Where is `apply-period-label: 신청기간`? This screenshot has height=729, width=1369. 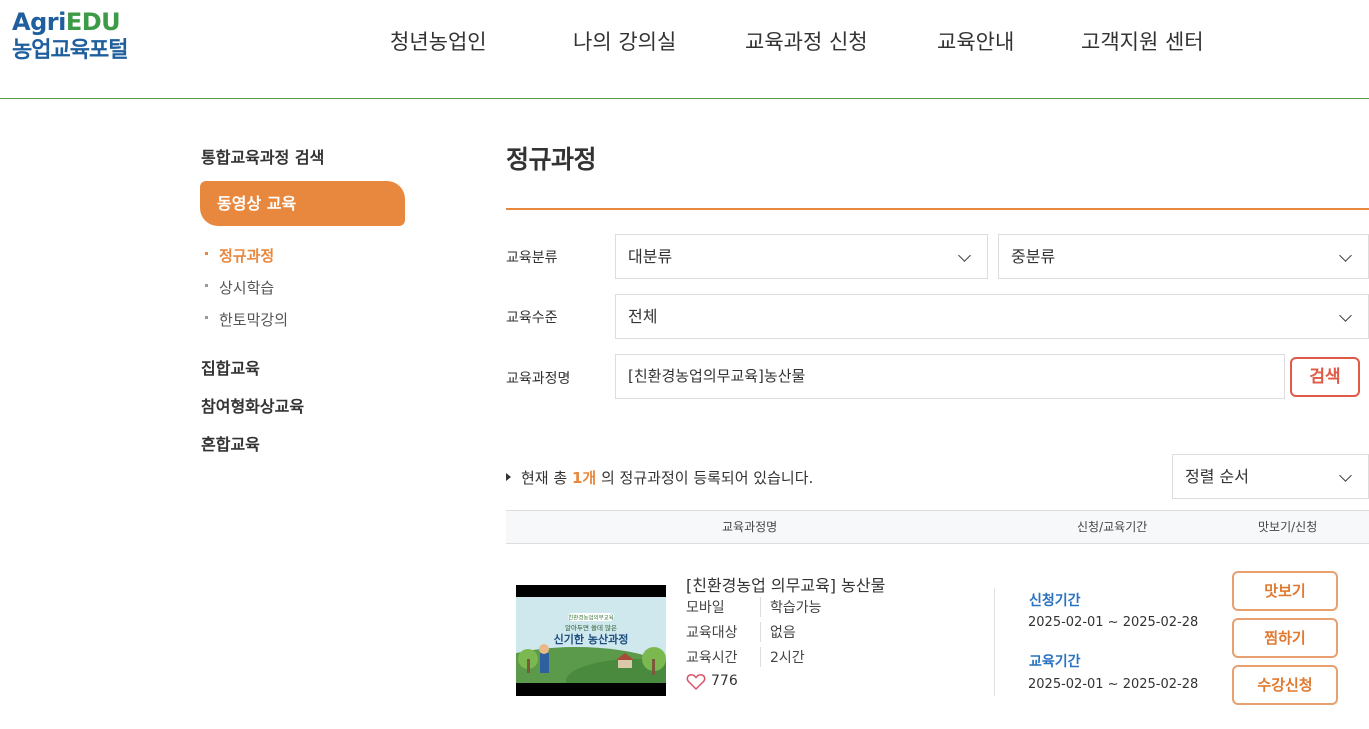
apply-period-label: 신청기간 is located at coordinates (1055, 601).